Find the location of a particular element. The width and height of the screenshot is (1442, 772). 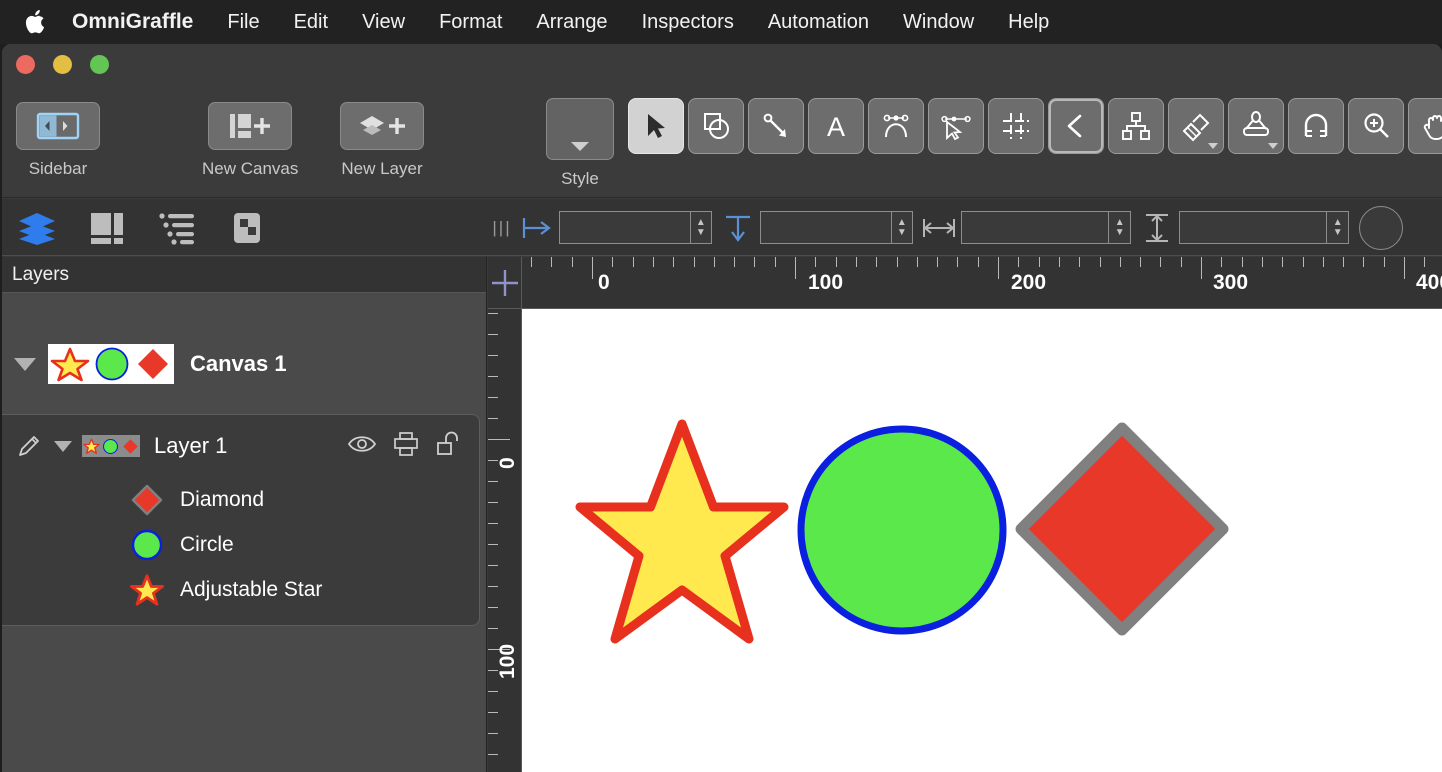

style-brush-tool-button is located at coordinates (1196, 126).